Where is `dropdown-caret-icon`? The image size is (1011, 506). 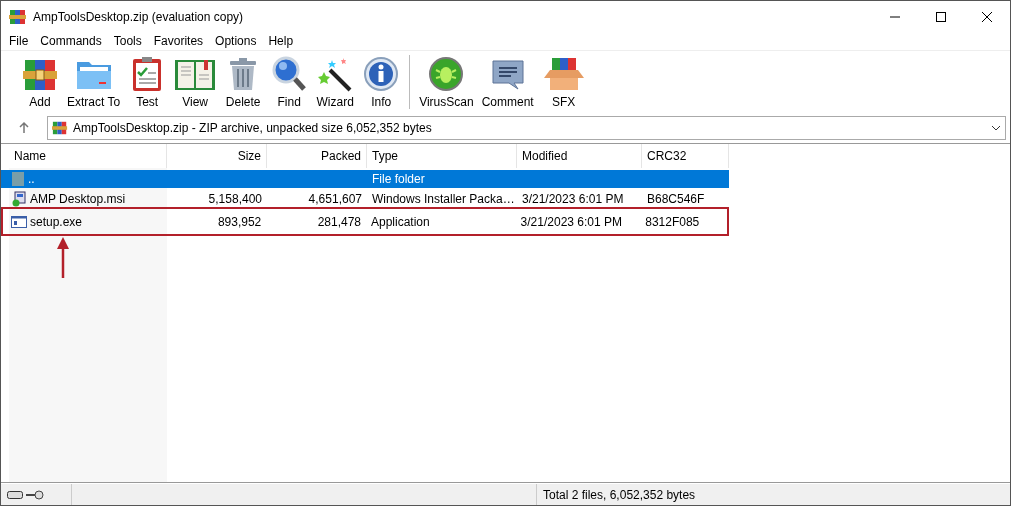
dropdown-caret-icon is located at coordinates (996, 128).